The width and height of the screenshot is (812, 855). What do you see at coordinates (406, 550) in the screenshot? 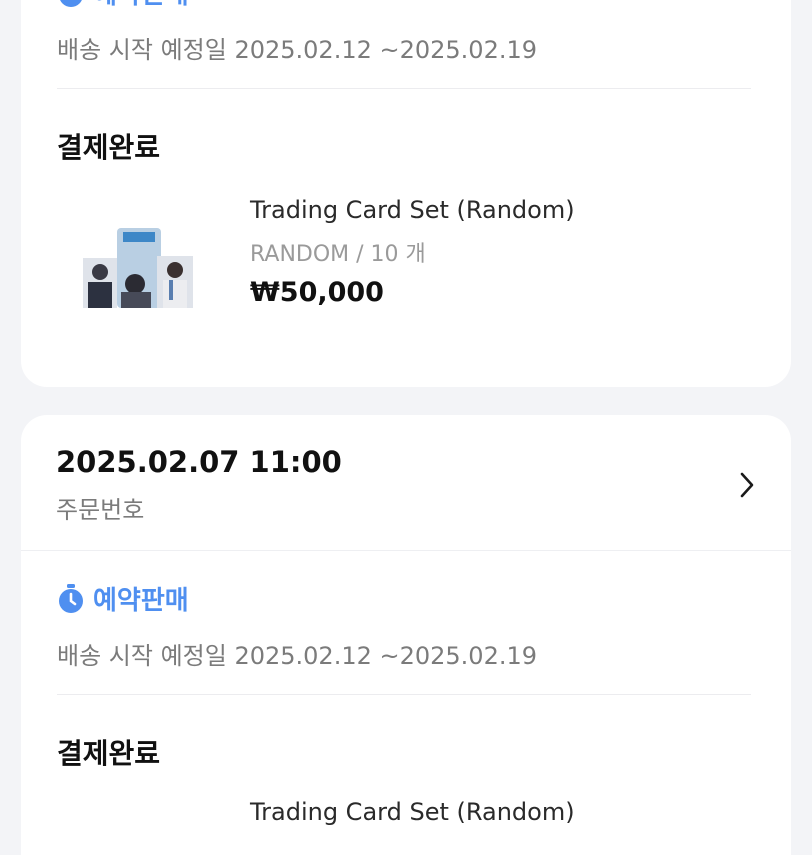
I see `section-divider` at bounding box center [406, 550].